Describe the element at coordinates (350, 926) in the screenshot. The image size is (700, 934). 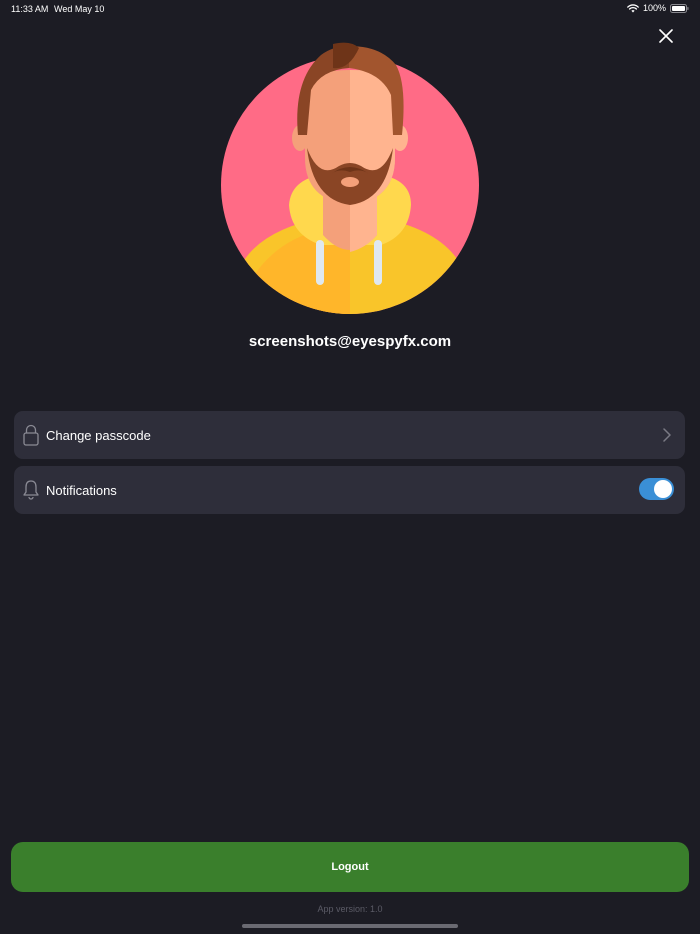
I see `home-indicator` at that location.